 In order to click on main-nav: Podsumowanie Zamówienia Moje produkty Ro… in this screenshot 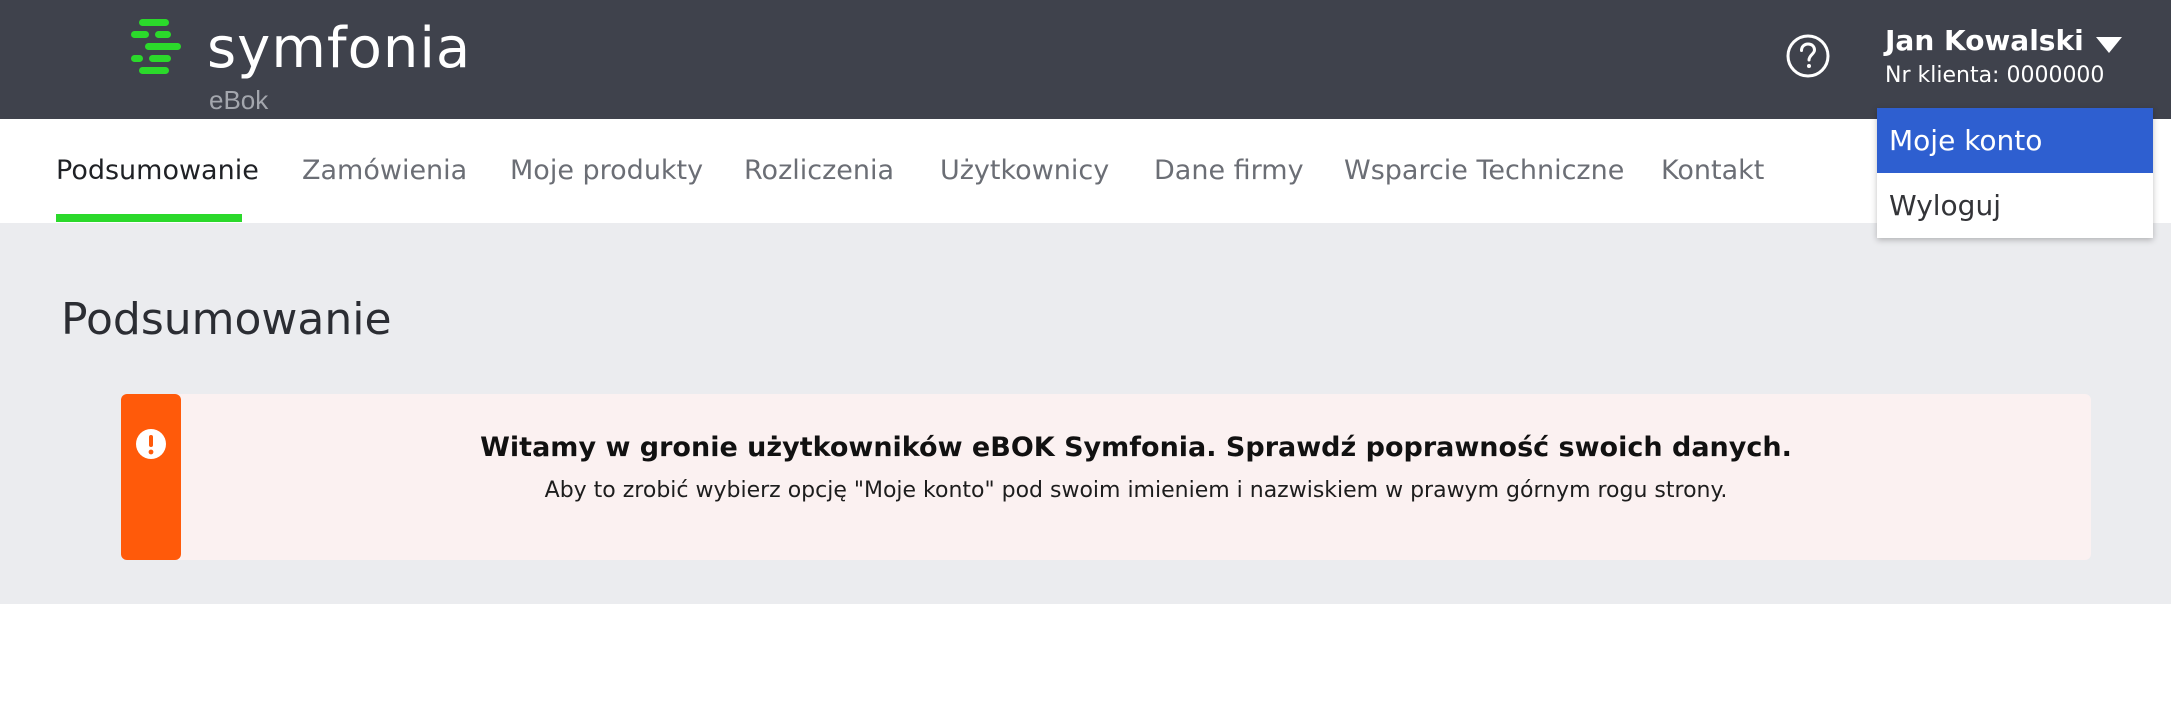, I will do `click(1085, 171)`.